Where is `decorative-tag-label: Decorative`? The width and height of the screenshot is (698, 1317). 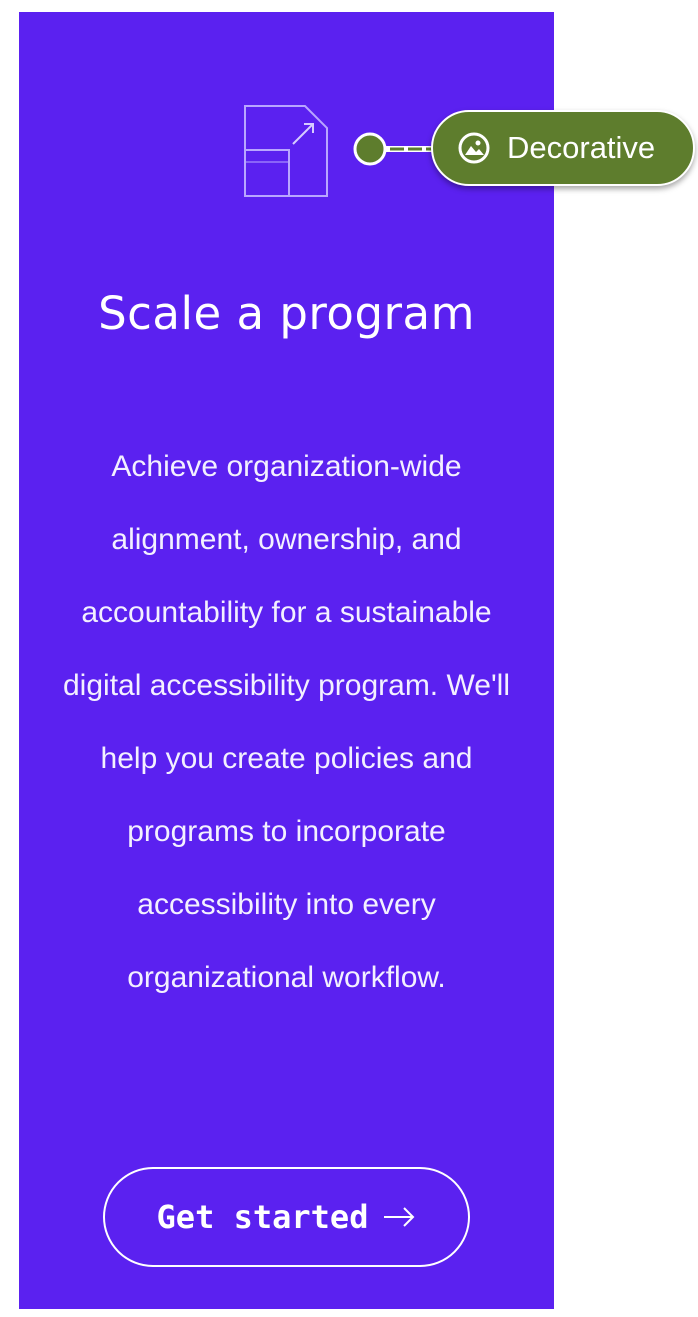
decorative-tag-label: Decorative is located at coordinates (581, 147).